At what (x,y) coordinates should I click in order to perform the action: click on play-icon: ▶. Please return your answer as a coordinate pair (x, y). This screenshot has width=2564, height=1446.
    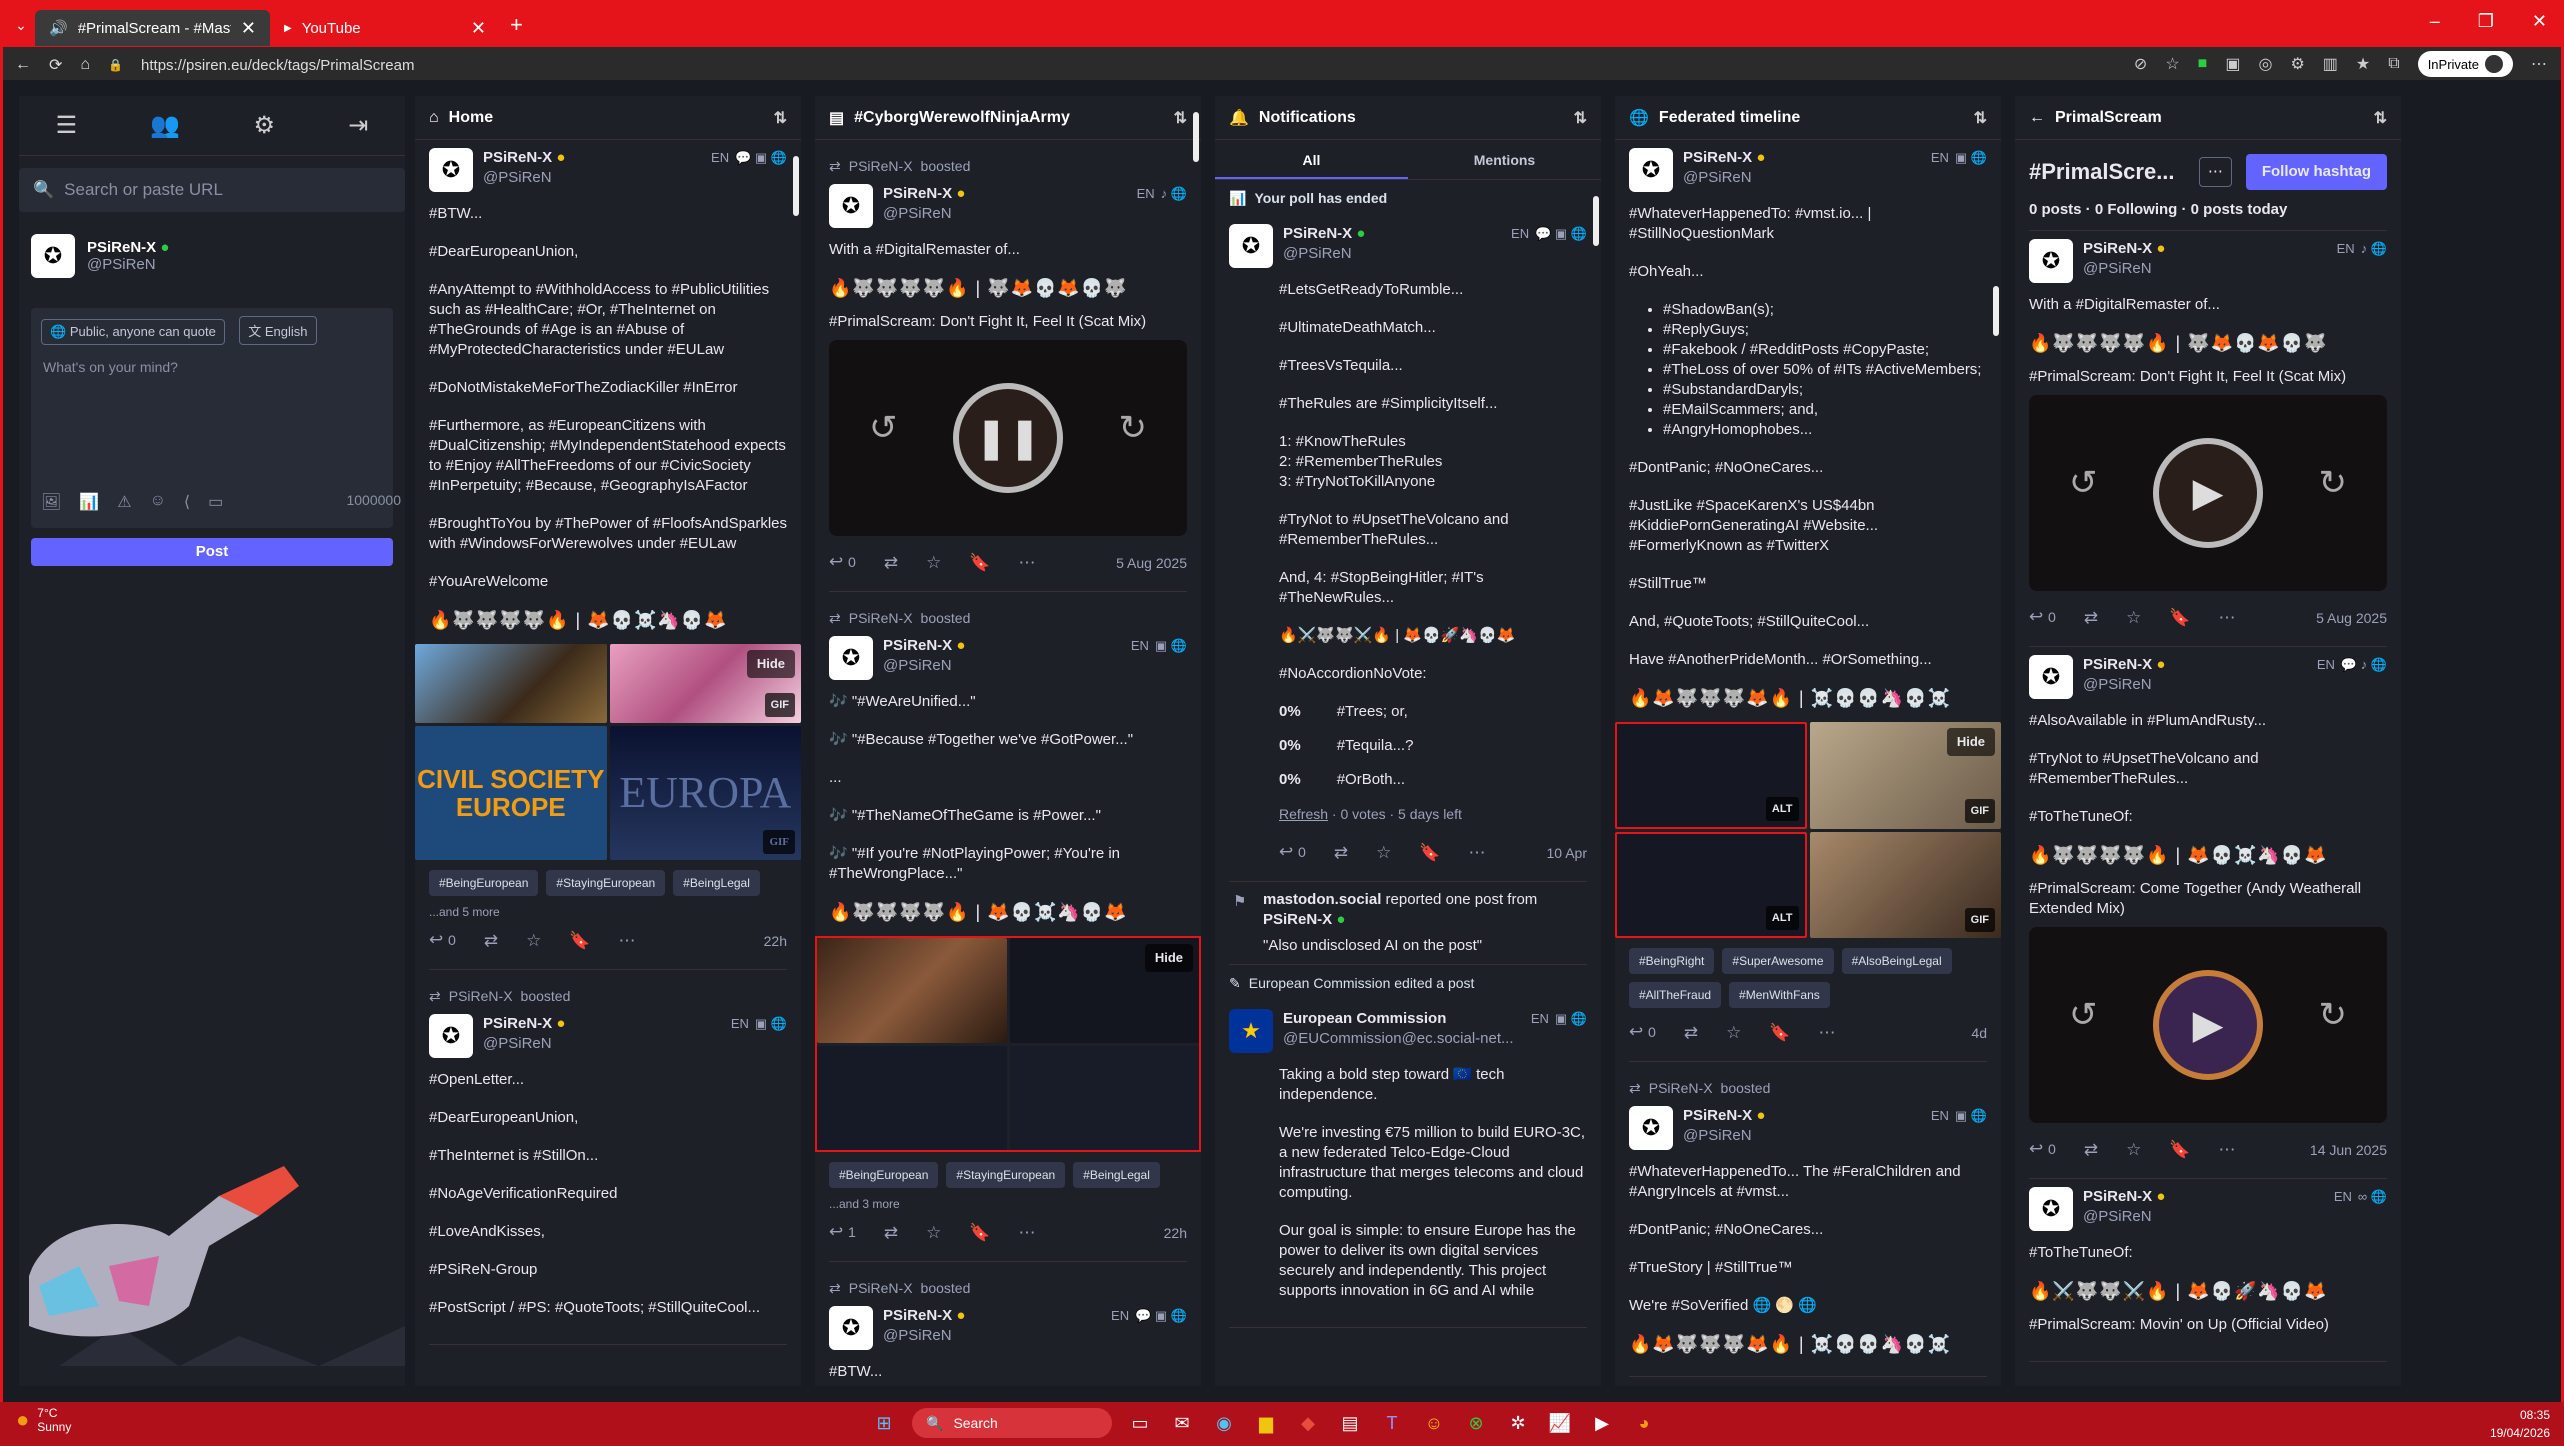
    Looking at the image, I should click on (2208, 1025).